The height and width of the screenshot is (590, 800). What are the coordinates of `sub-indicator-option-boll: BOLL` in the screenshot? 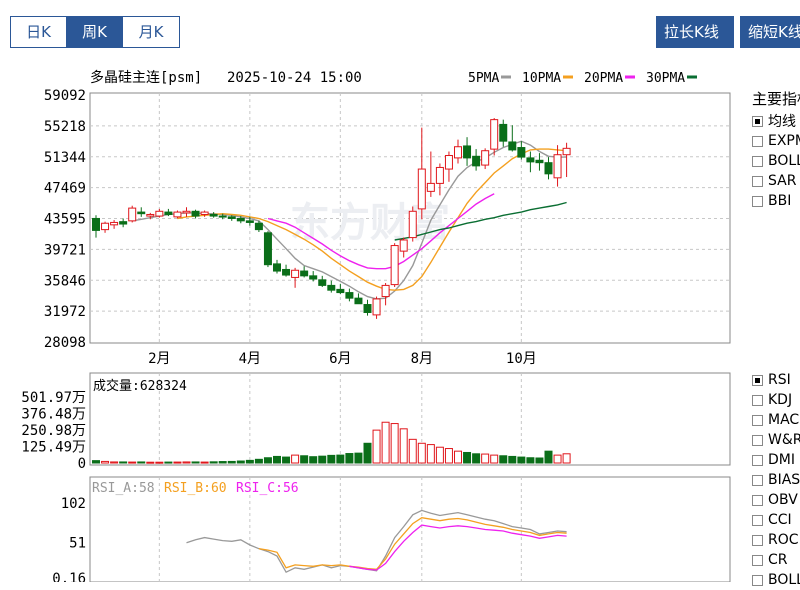 It's located at (776, 580).